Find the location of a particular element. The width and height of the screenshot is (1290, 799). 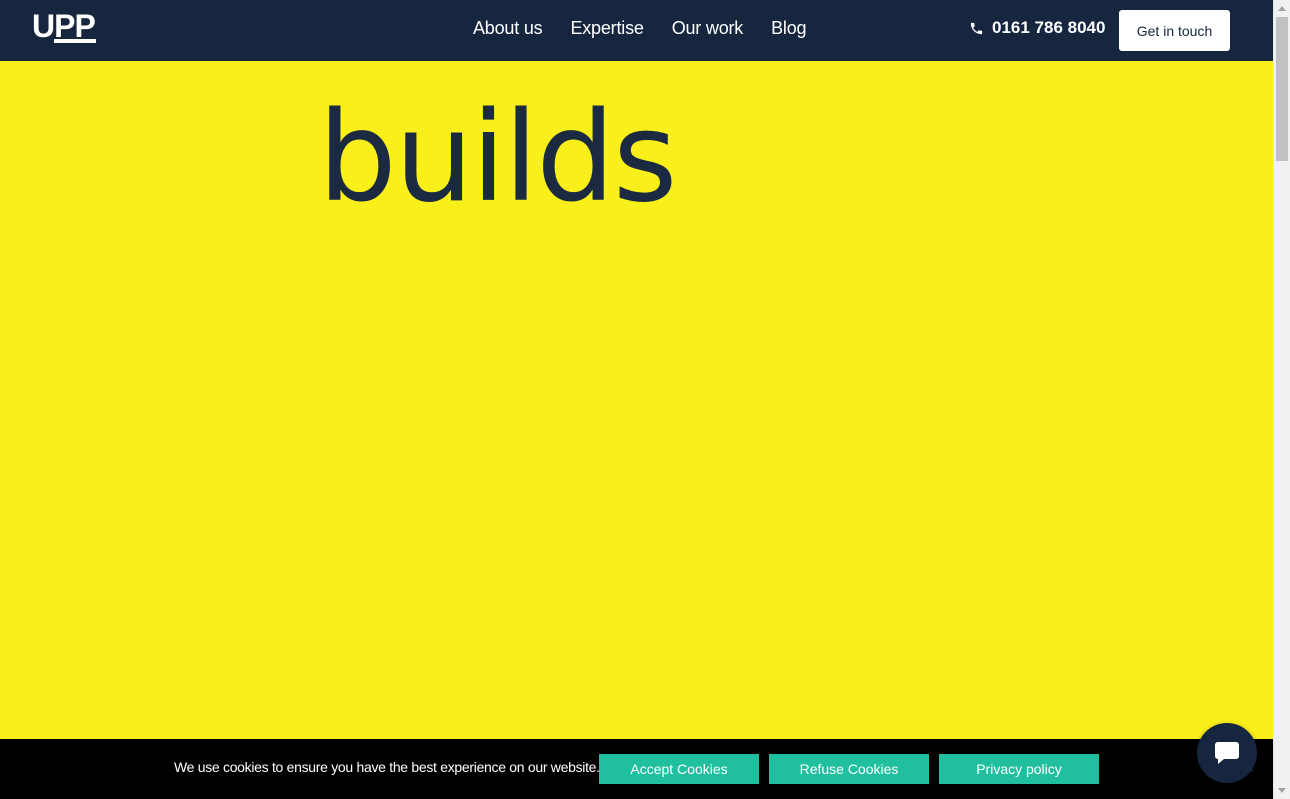

chat-icon is located at coordinates (1227, 753).